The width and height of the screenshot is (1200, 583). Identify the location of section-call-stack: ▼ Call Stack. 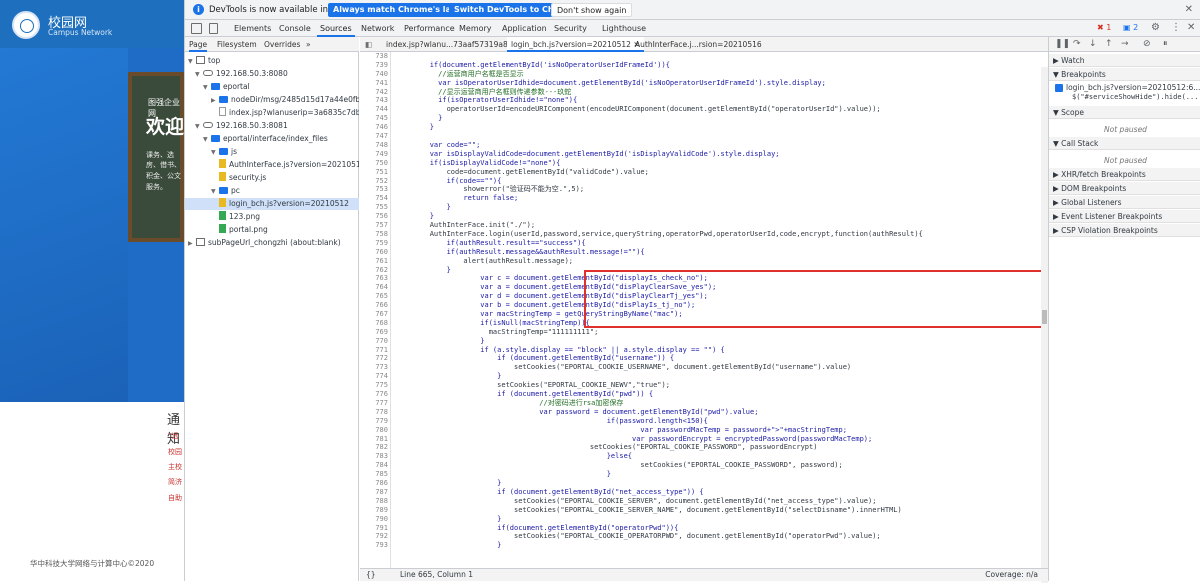
(1124, 143).